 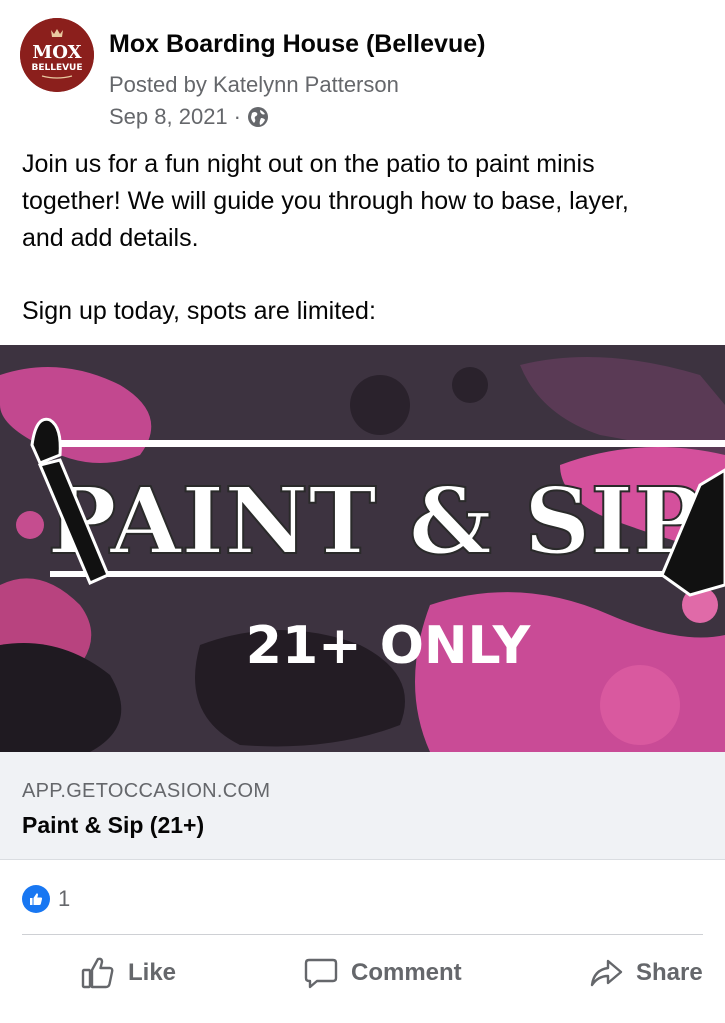 I want to click on link-title: Paint & Sip (21+), so click(x=113, y=825).